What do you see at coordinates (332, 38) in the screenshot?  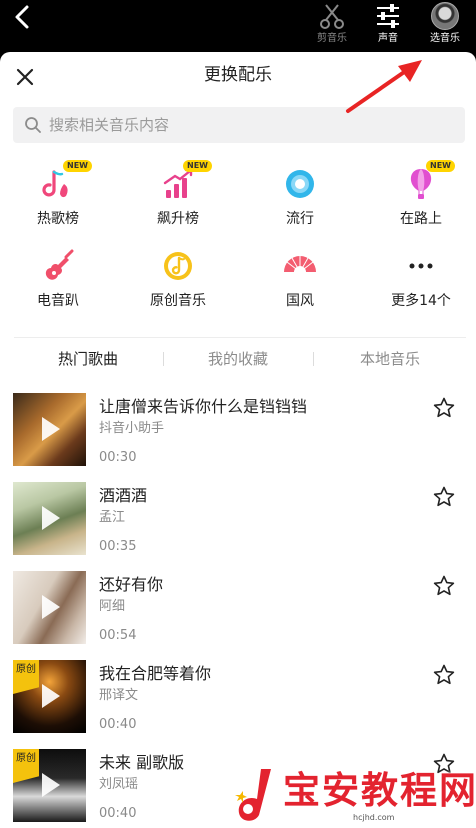 I see `cut-music-label: 剪音乐` at bounding box center [332, 38].